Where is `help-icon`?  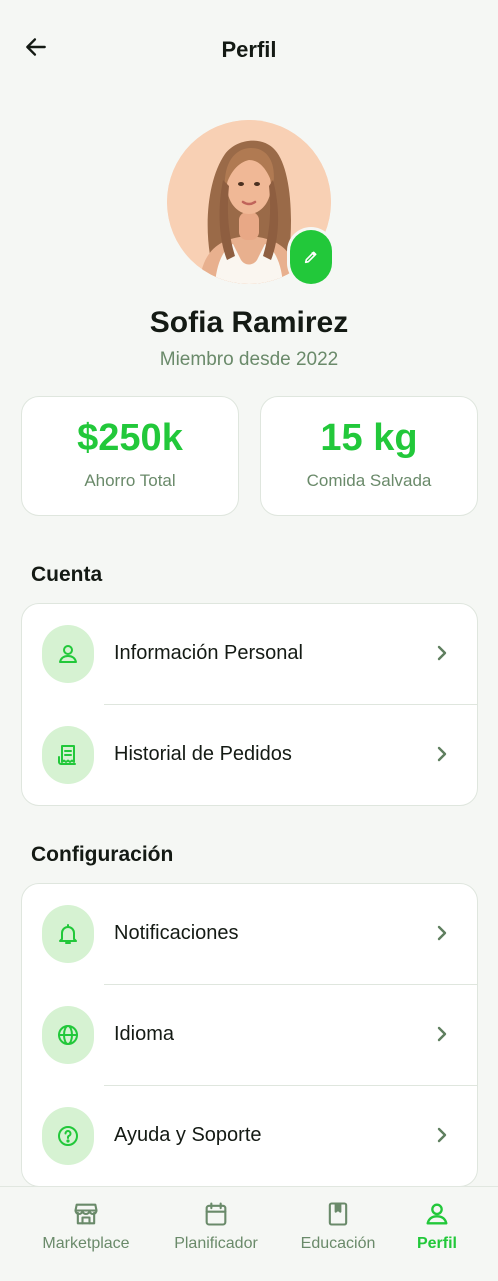 help-icon is located at coordinates (68, 1136).